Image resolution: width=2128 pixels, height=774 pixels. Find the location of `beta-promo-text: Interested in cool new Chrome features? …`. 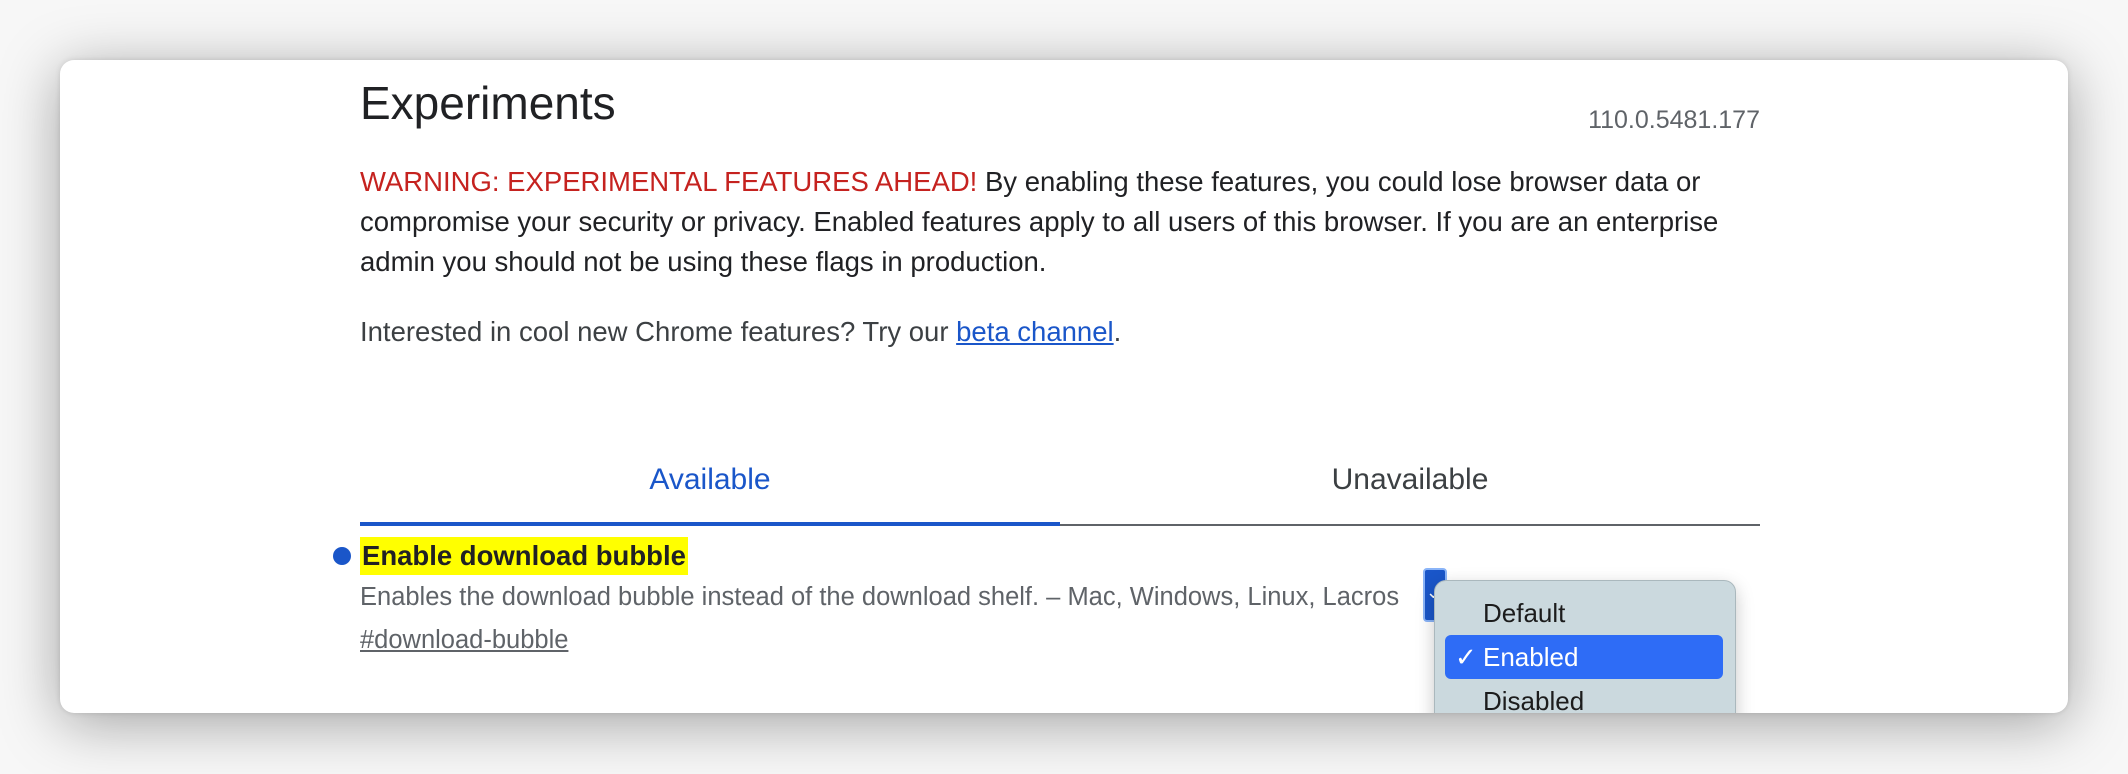

beta-promo-text: Interested in cool new Chrome features? … is located at coordinates (658, 331).